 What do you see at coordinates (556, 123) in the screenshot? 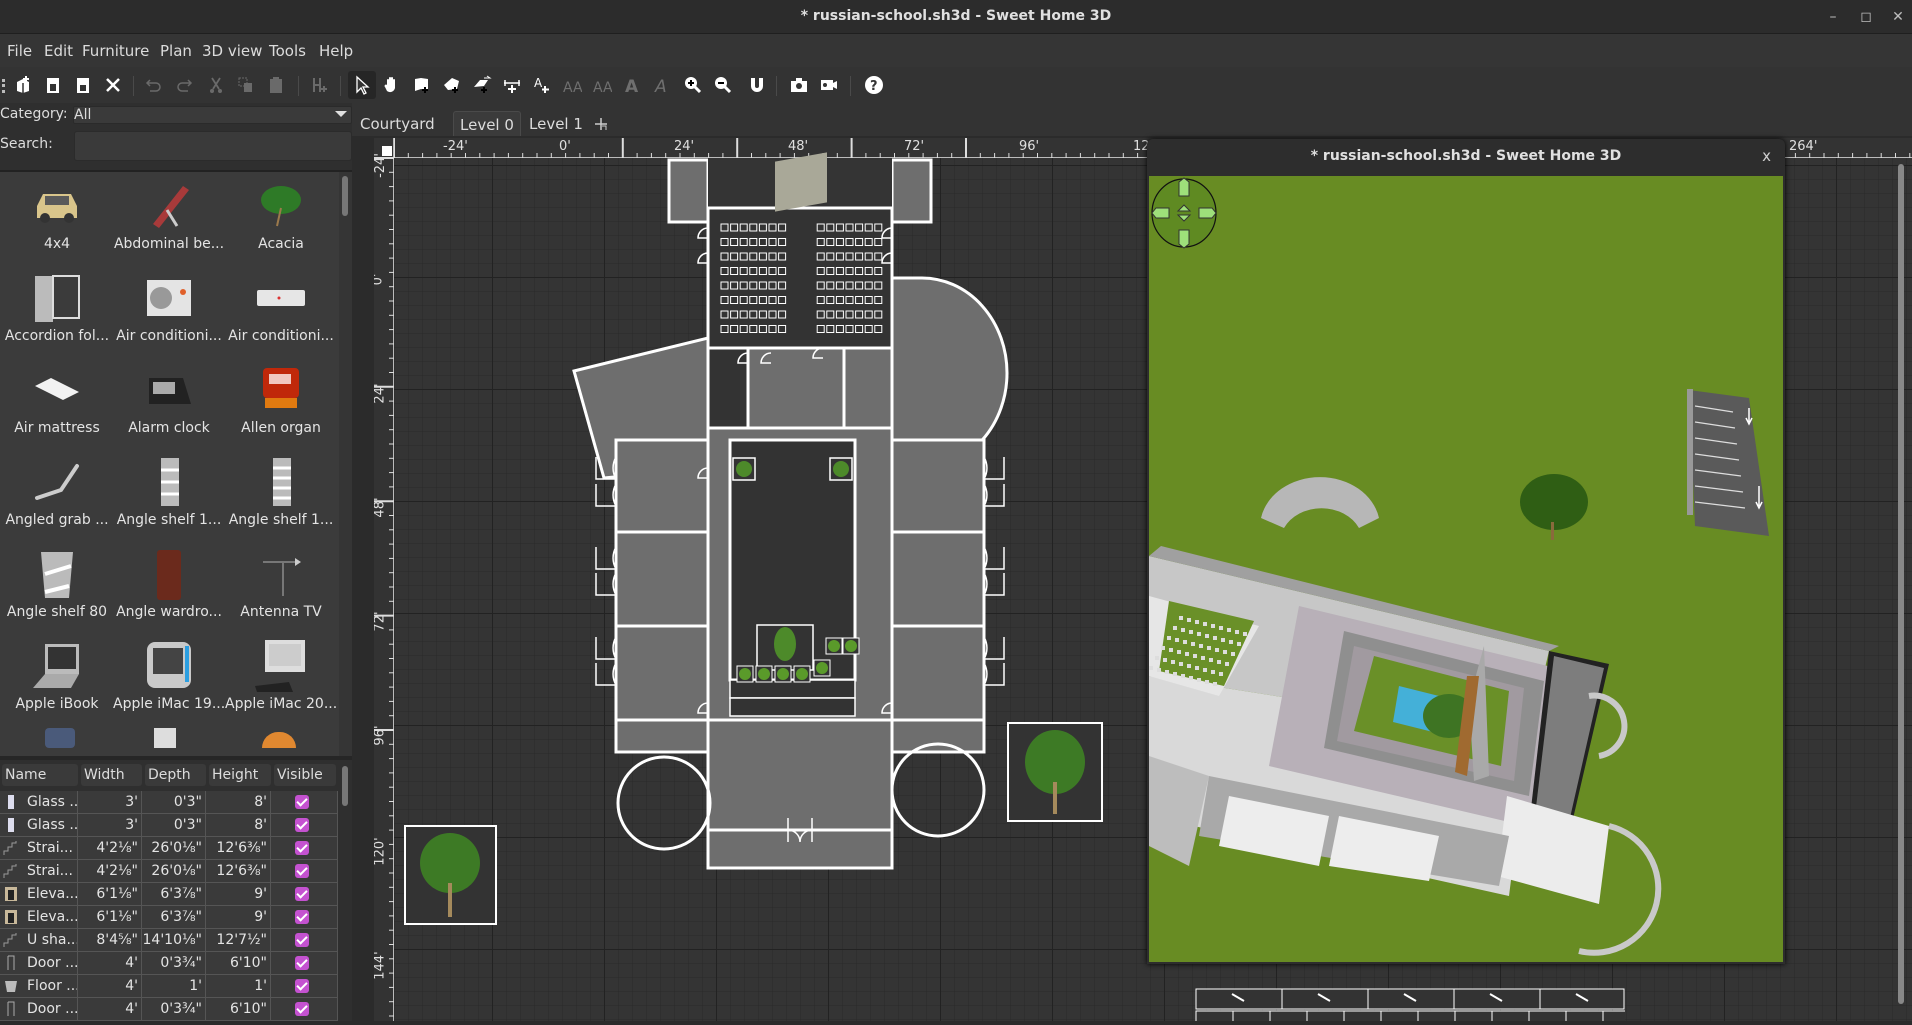
I see `tab-level-1: Level 1` at bounding box center [556, 123].